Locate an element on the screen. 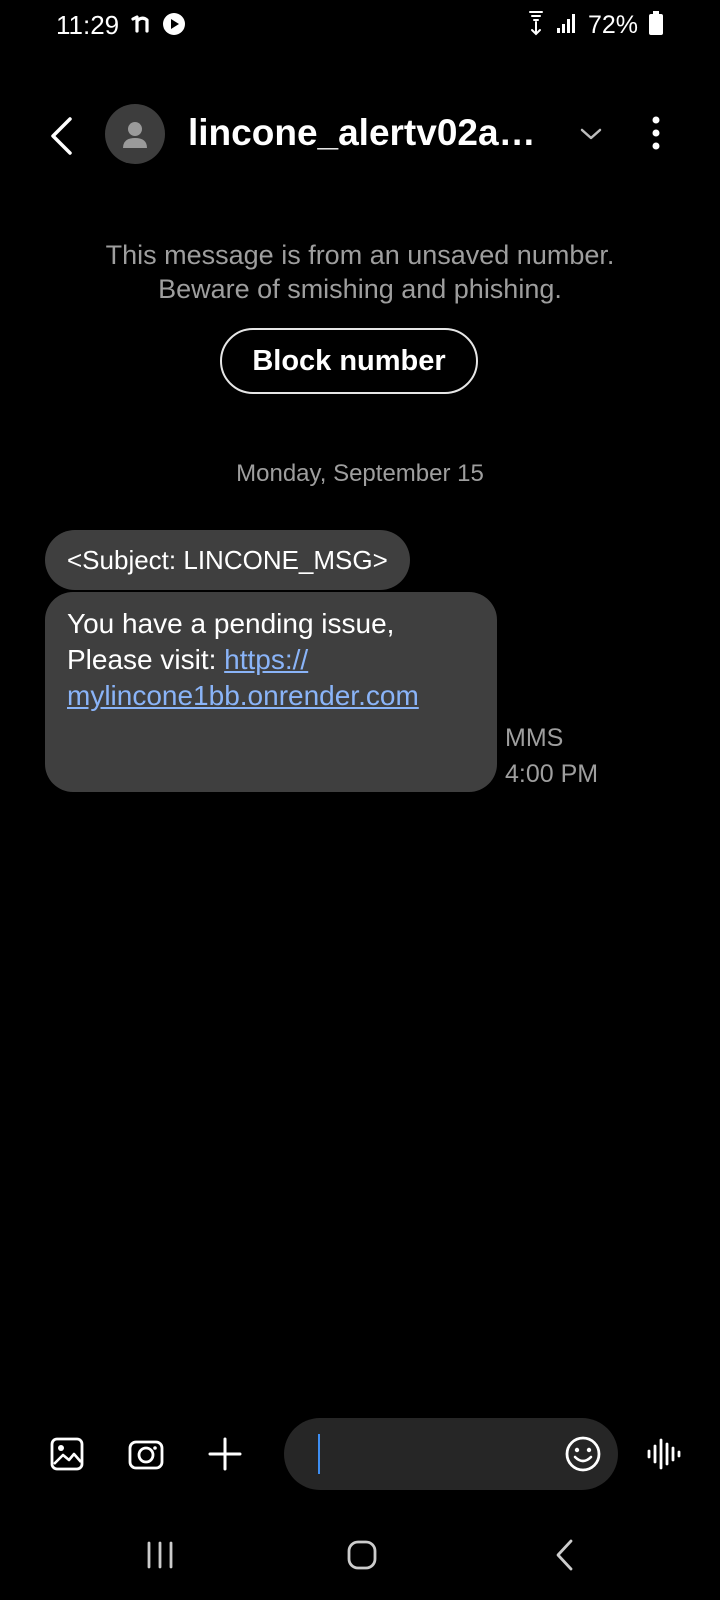  status-right-icons: 72% is located at coordinates (595, 25).